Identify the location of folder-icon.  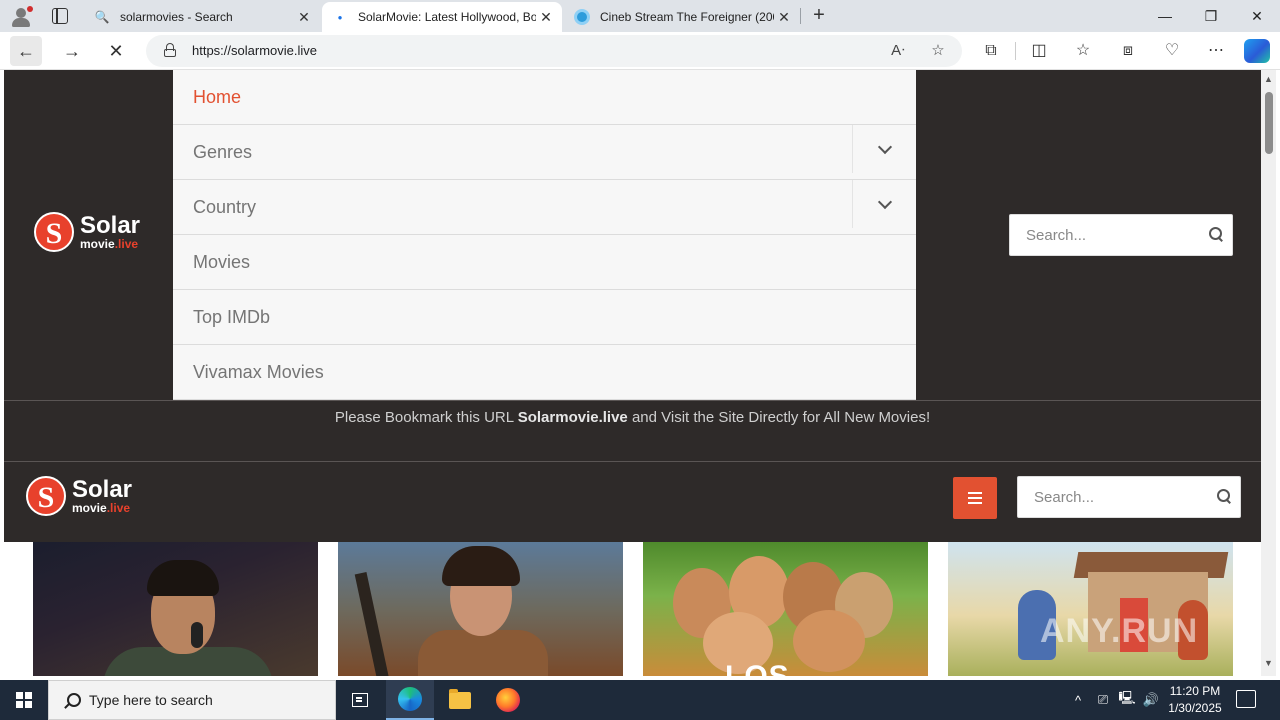
(460, 698).